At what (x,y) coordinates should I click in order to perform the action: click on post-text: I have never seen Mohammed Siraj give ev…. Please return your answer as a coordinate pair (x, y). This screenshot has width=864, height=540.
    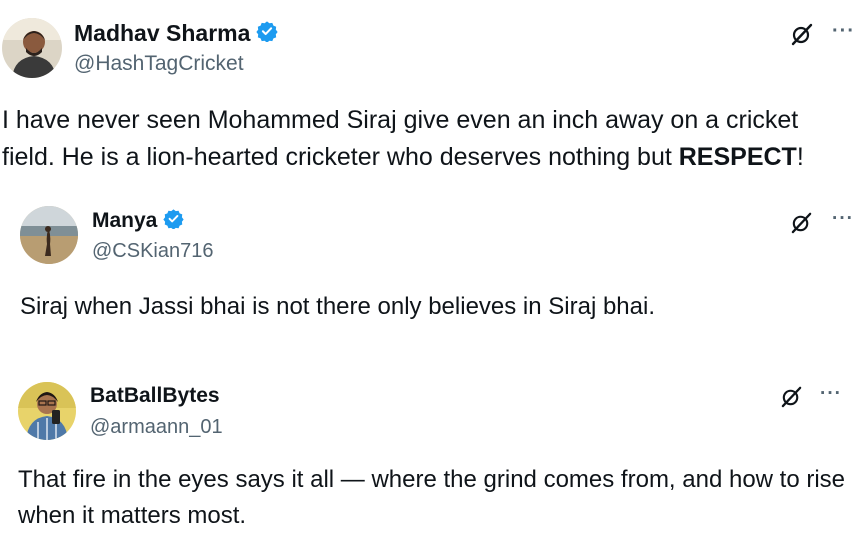
    Looking at the image, I should click on (403, 138).